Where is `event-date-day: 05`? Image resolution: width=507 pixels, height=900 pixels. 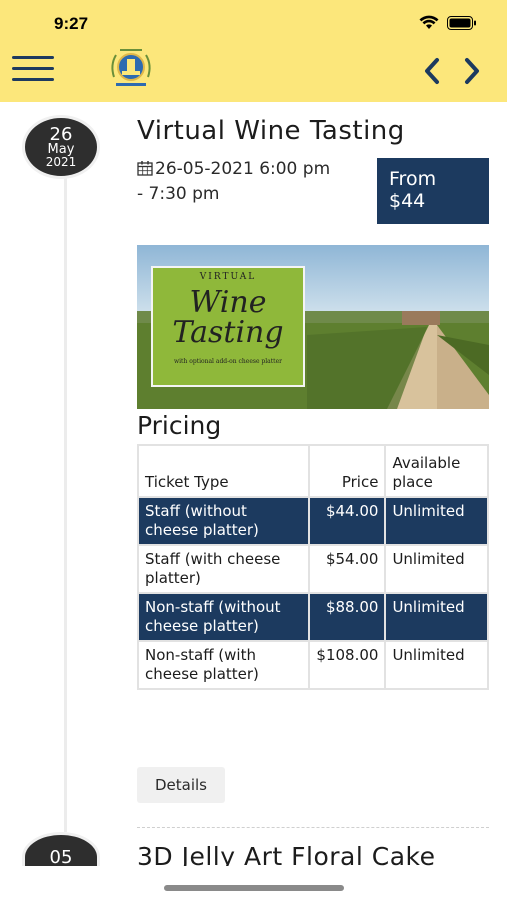 event-date-day: 05 is located at coordinates (61, 857).